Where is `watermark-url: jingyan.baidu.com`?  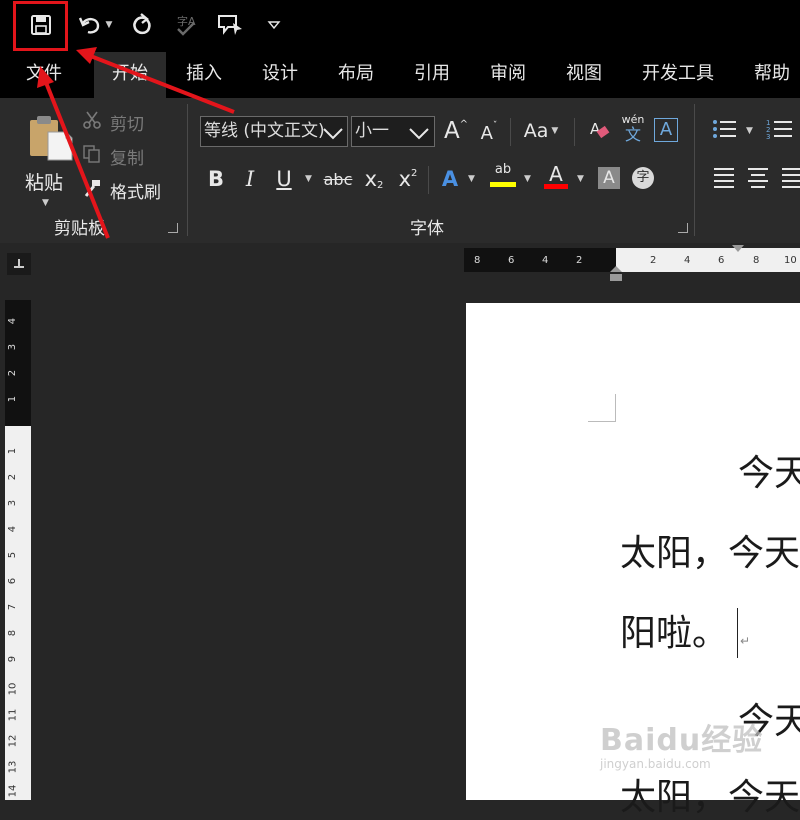 watermark-url: jingyan.baidu.com is located at coordinates (655, 764).